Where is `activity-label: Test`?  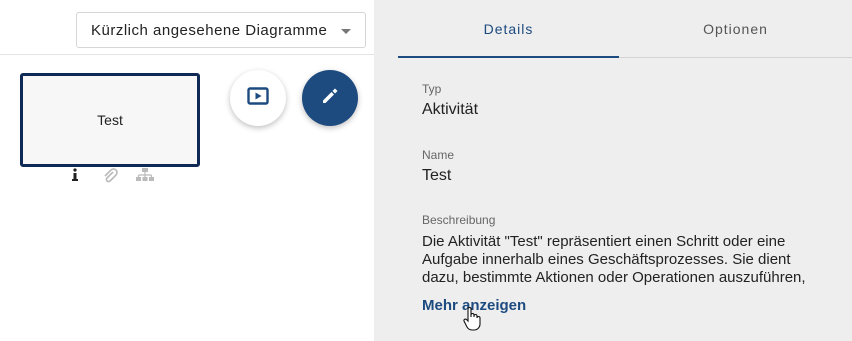 activity-label: Test is located at coordinates (110, 120).